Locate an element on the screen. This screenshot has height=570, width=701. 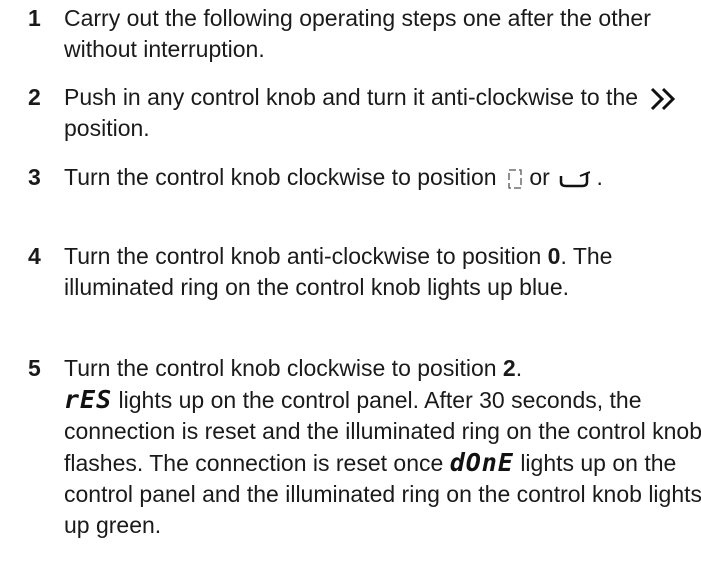
step-number: 1 is located at coordinates (34, 18).